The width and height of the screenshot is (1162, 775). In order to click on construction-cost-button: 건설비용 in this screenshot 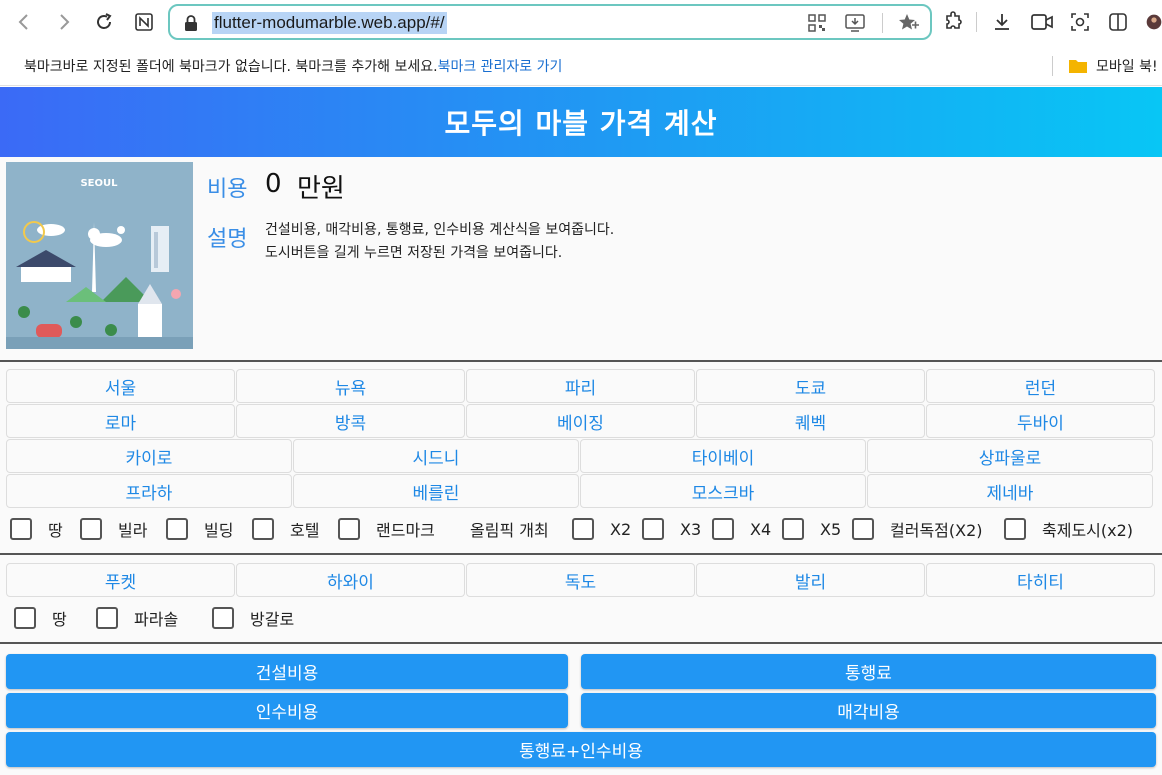, I will do `click(287, 671)`.